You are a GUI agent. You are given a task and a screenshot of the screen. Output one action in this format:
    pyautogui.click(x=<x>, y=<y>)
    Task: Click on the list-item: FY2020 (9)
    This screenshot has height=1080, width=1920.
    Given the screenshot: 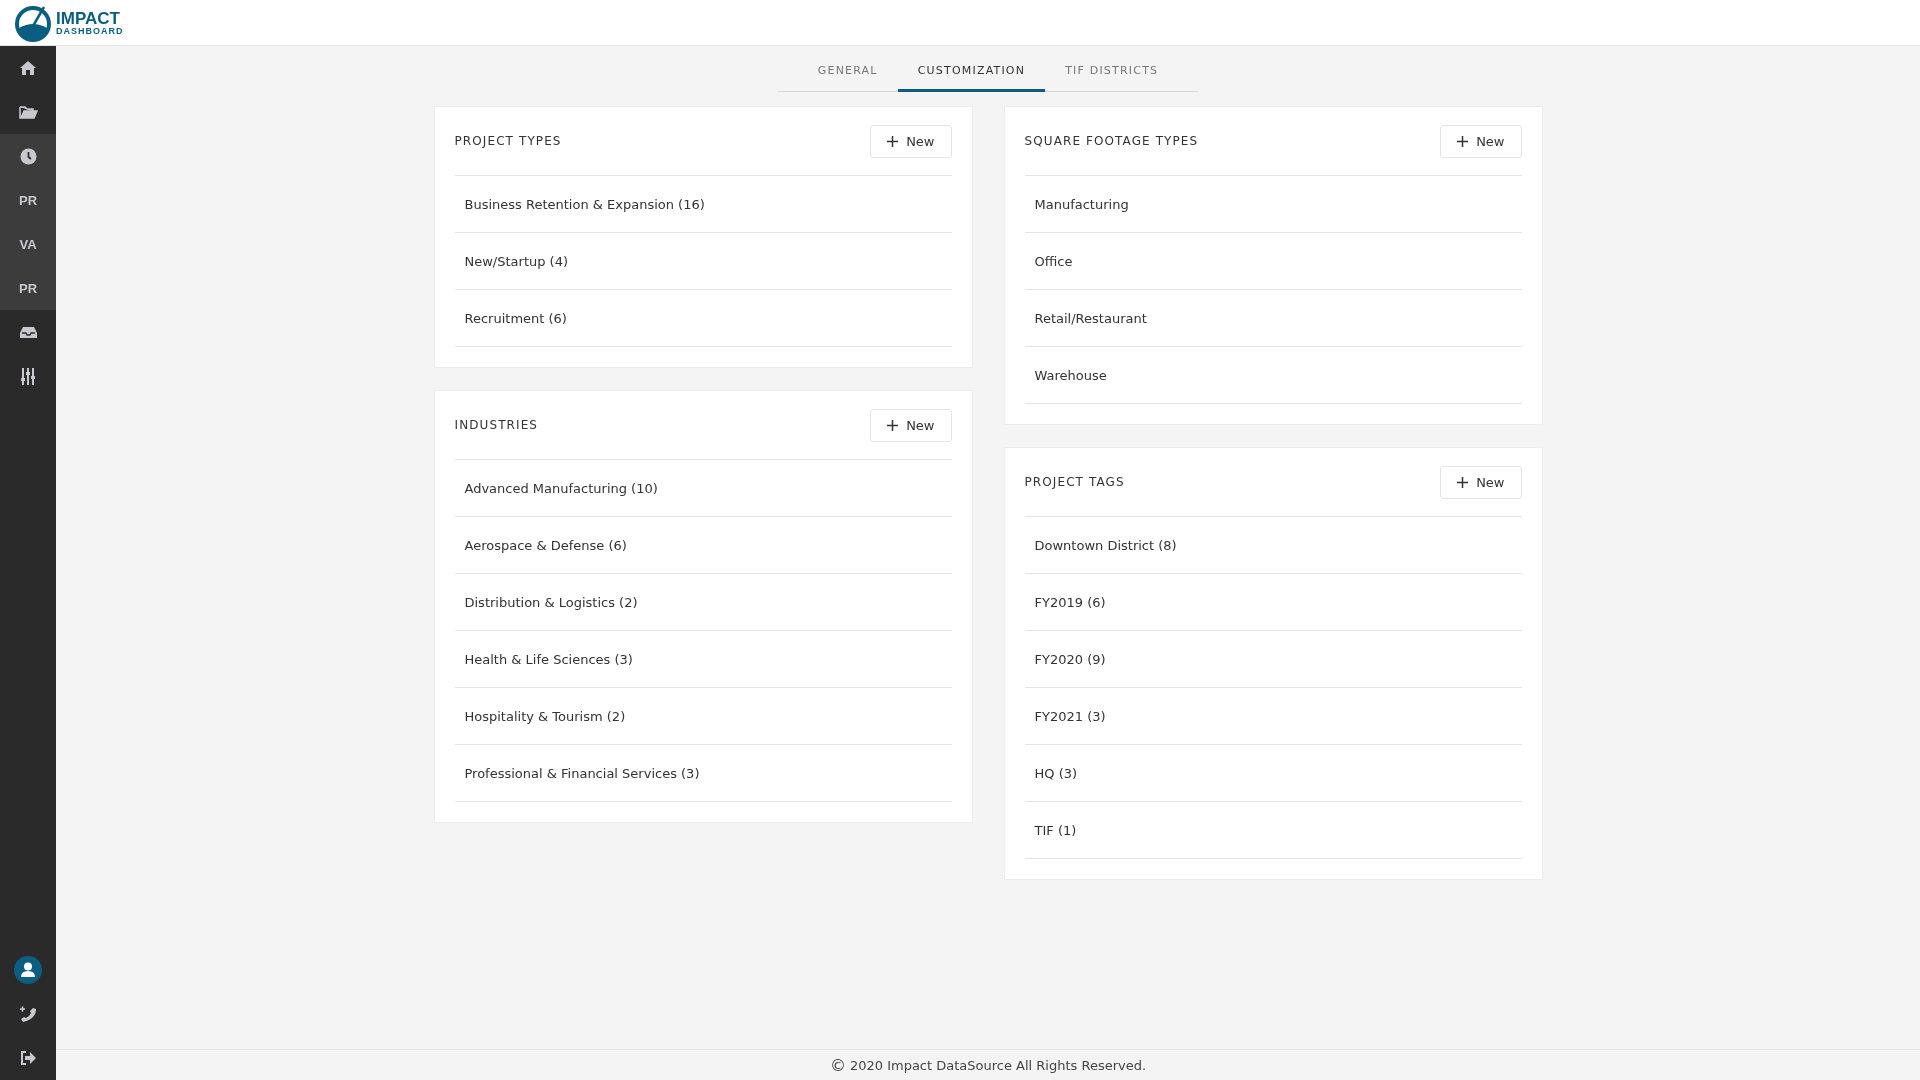 What is the action you would take?
    pyautogui.click(x=1273, y=659)
    